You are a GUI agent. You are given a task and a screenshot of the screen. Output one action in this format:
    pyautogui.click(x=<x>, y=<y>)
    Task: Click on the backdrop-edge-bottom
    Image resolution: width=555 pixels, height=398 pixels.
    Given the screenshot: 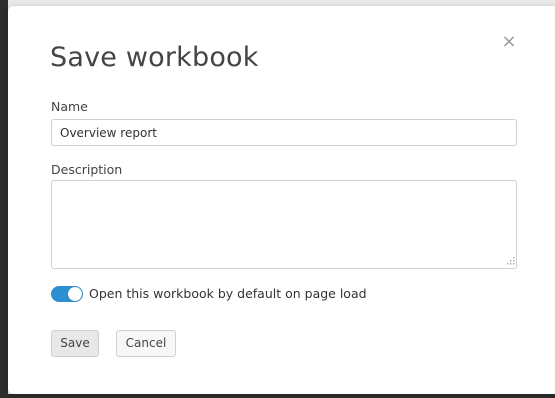 What is the action you would take?
    pyautogui.click(x=277, y=396)
    